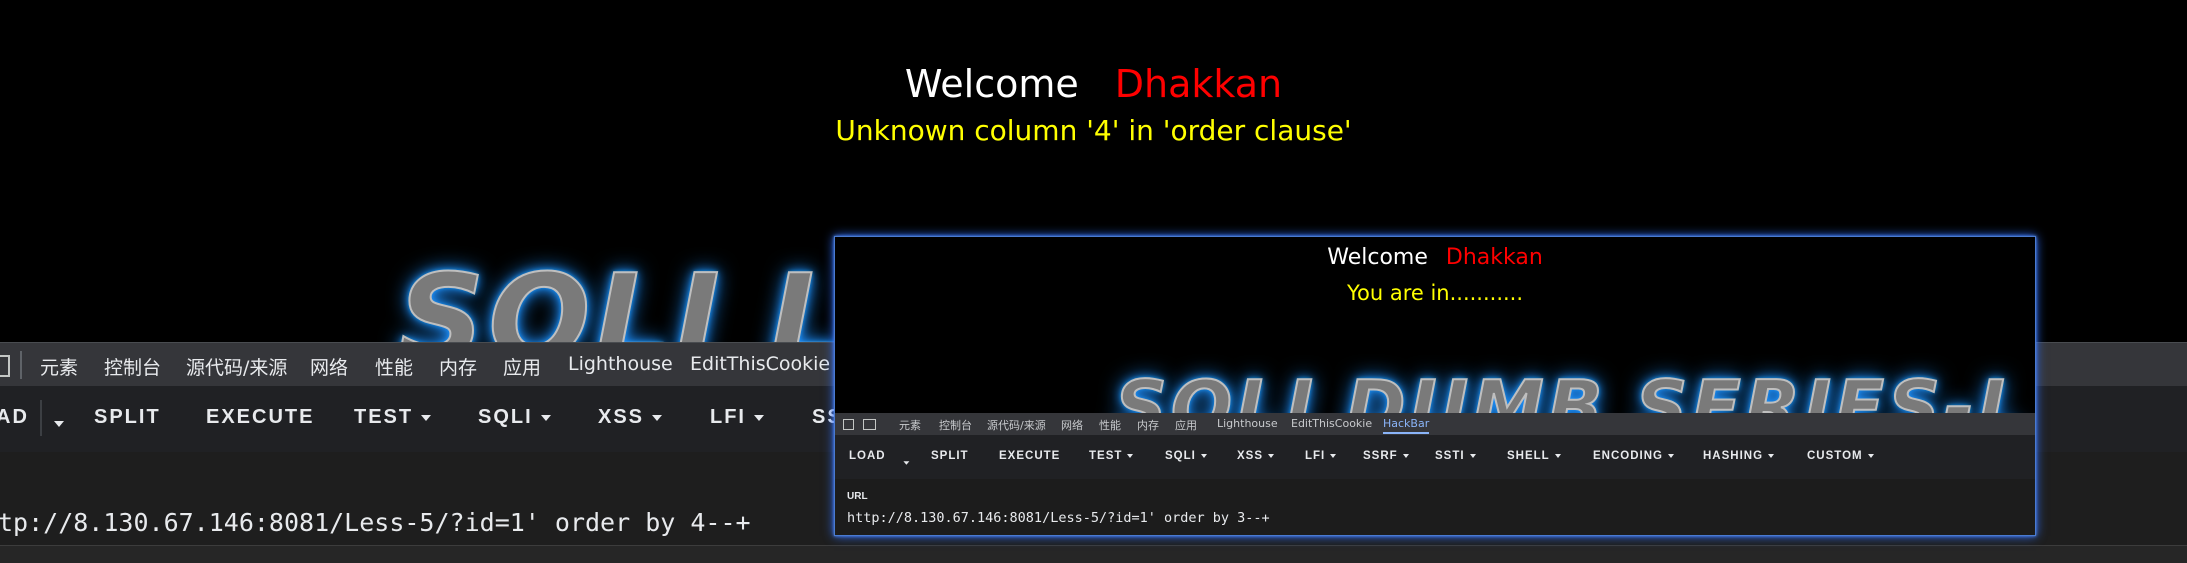  Describe the element at coordinates (1455, 456) in the screenshot. I see `inset-ssti-menu: SSTI` at that location.